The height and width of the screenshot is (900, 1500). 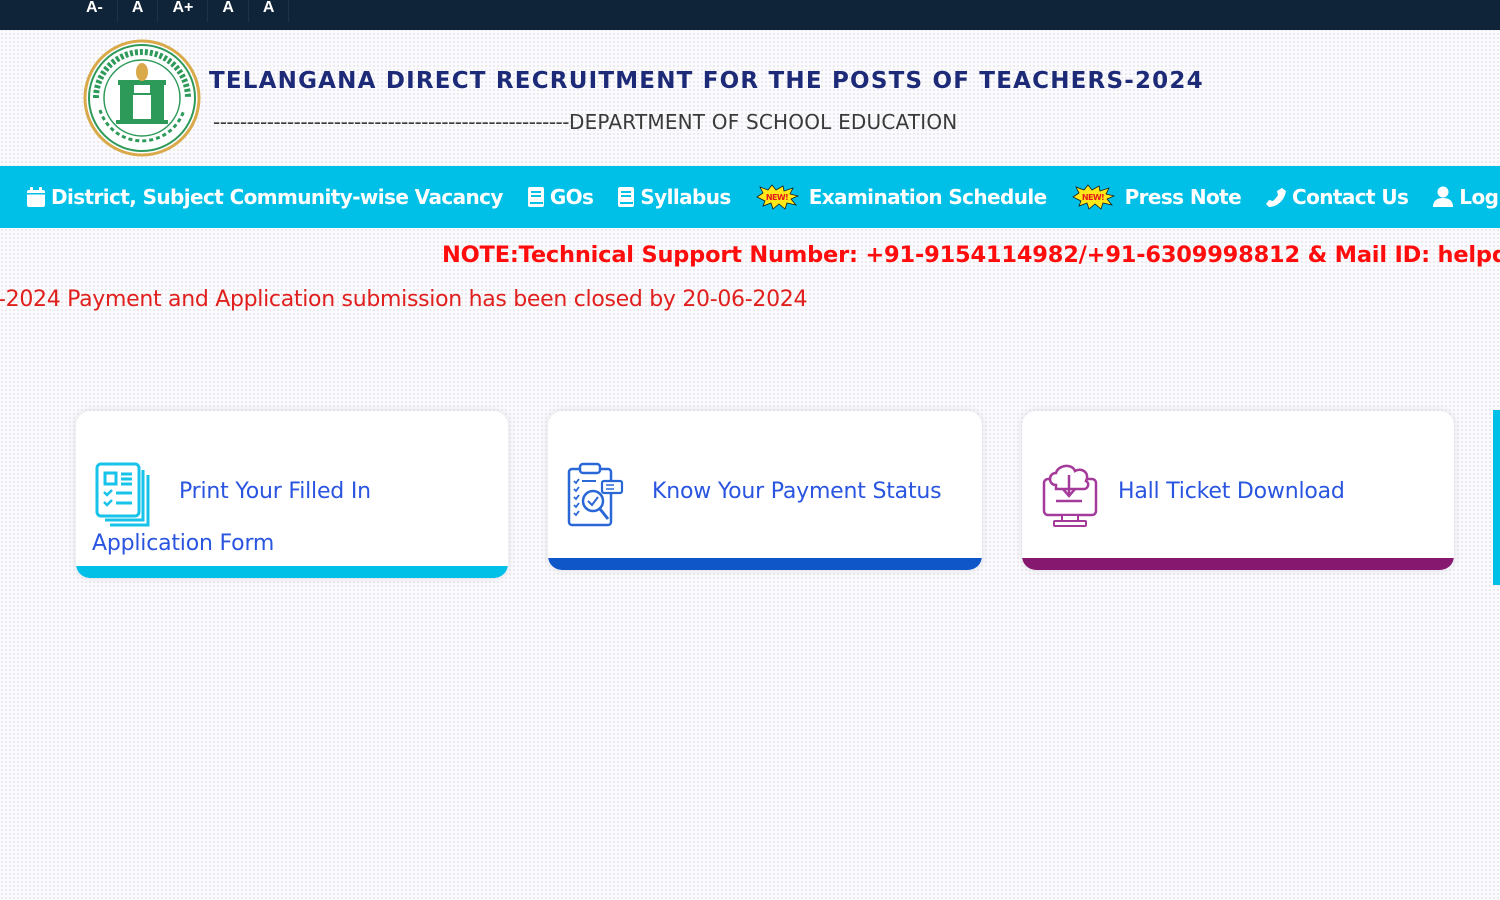 I want to click on application-form-icon, so click(x=123, y=496).